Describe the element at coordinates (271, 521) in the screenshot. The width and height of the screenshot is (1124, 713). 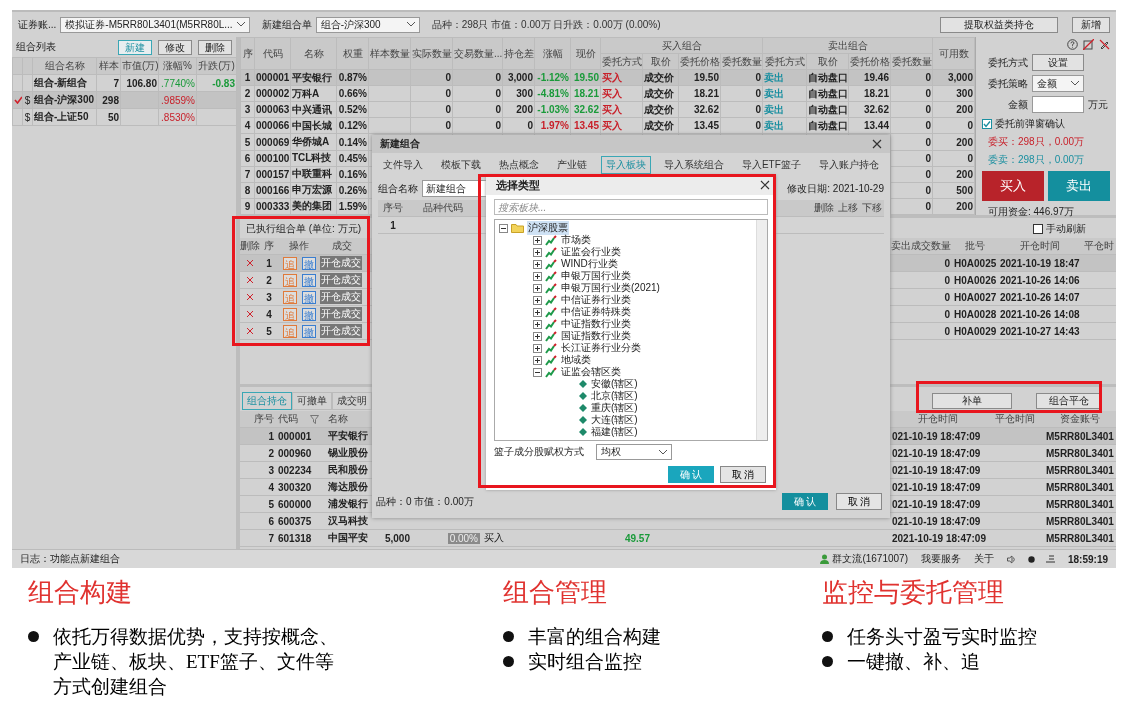
I see `table-cell-text: 6` at that location.